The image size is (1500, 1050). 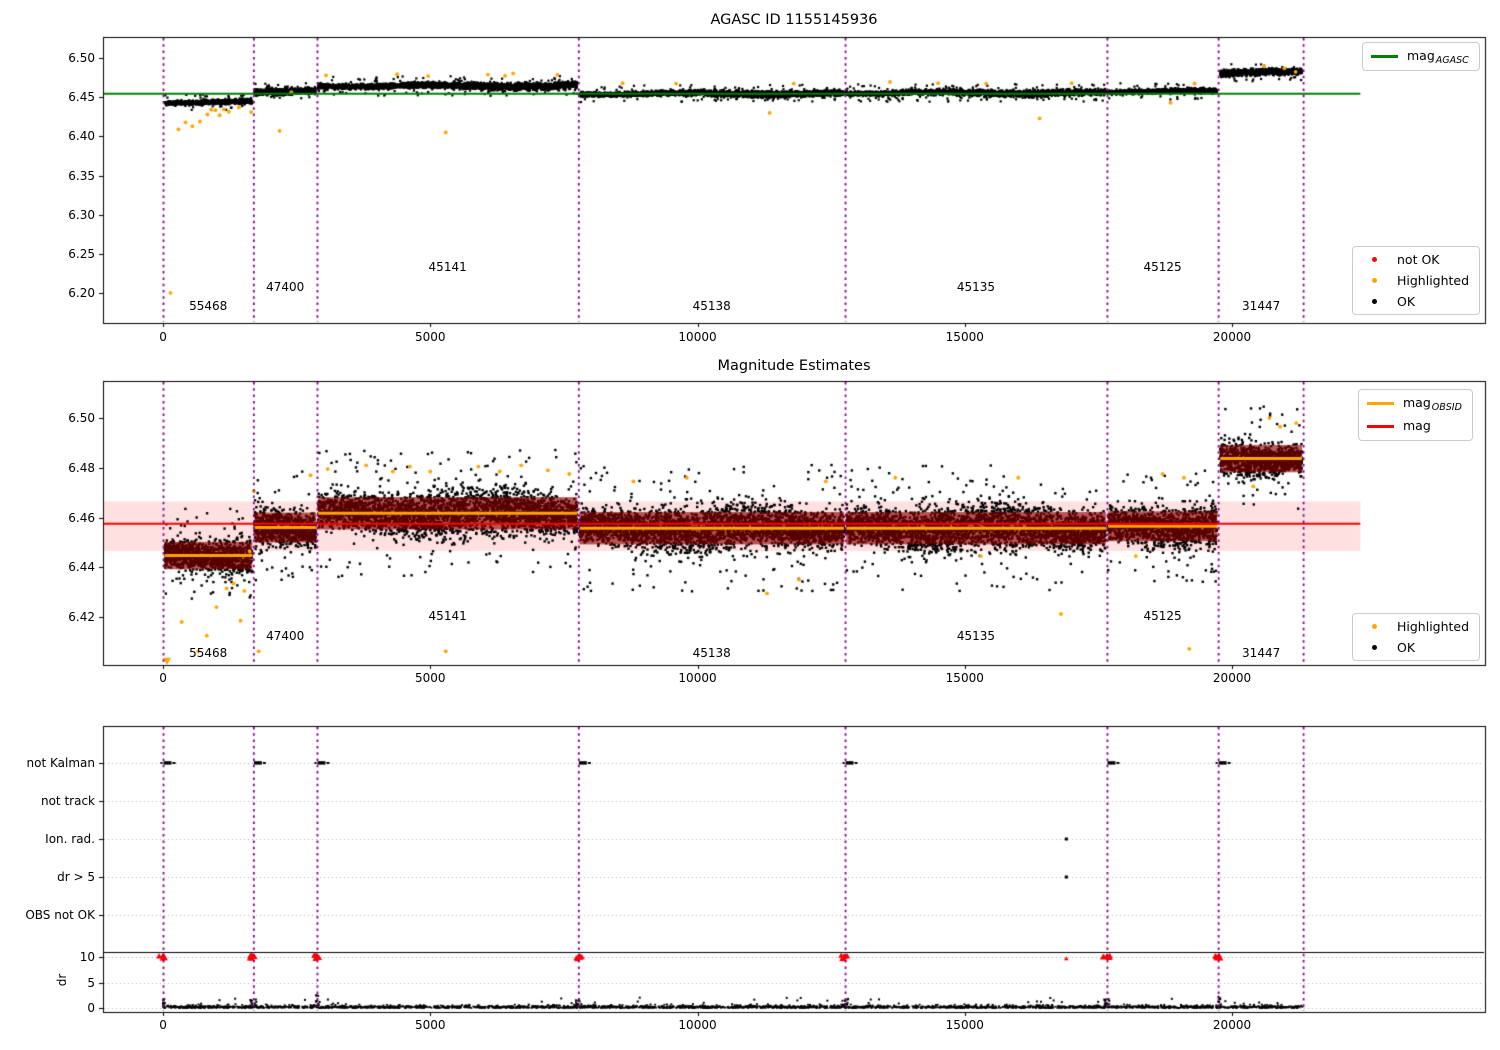 I want to click on dr-tick-label: 5, so click(x=91, y=982).